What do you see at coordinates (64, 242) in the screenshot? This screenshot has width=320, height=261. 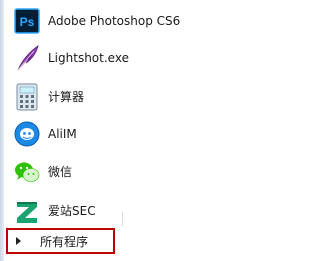 I see `all-programs-label: 所有程序` at bounding box center [64, 242].